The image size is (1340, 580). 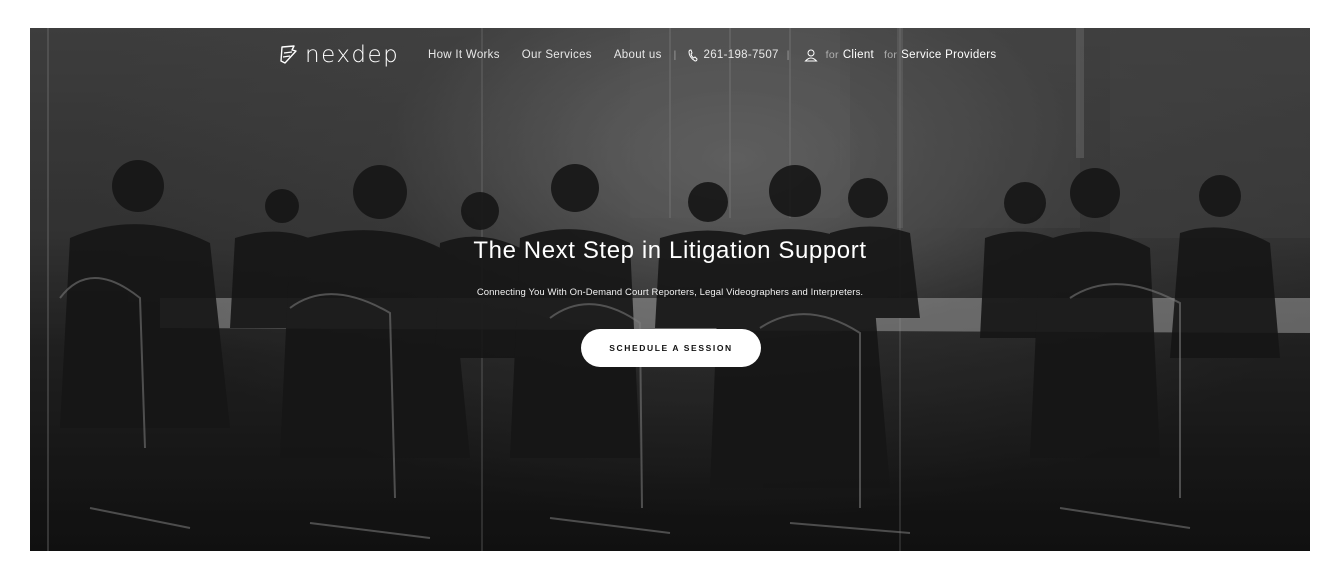 I want to click on nexdep-logo-mark-icon, so click(x=288, y=54).